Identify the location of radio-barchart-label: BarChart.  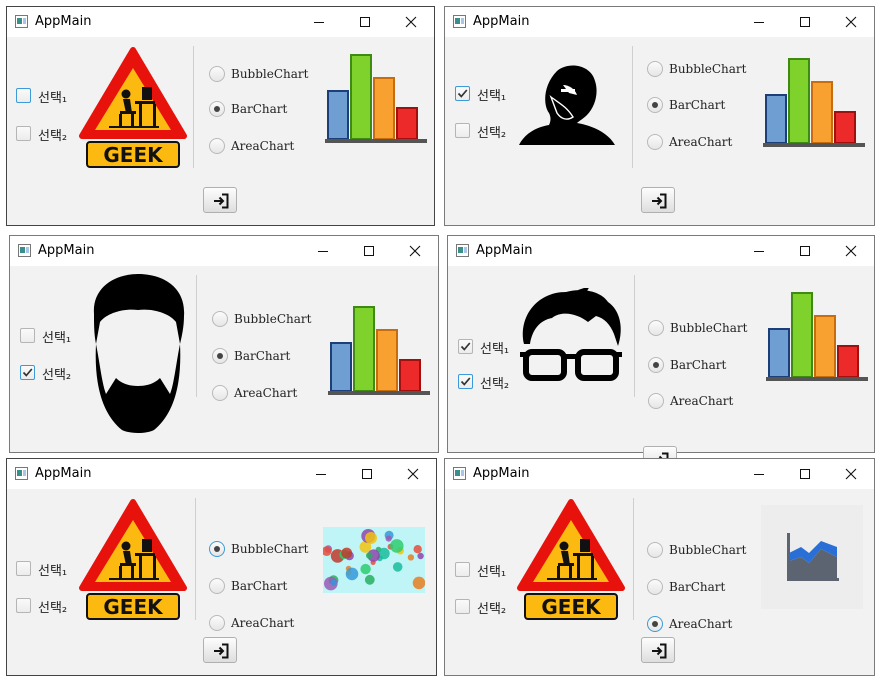
(259, 586).